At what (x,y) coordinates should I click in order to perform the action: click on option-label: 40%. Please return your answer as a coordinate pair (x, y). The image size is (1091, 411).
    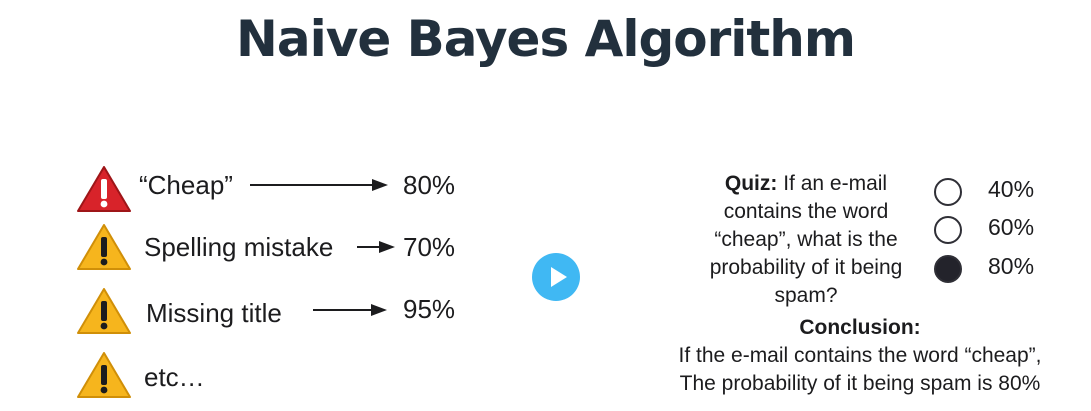
    Looking at the image, I should click on (1011, 189).